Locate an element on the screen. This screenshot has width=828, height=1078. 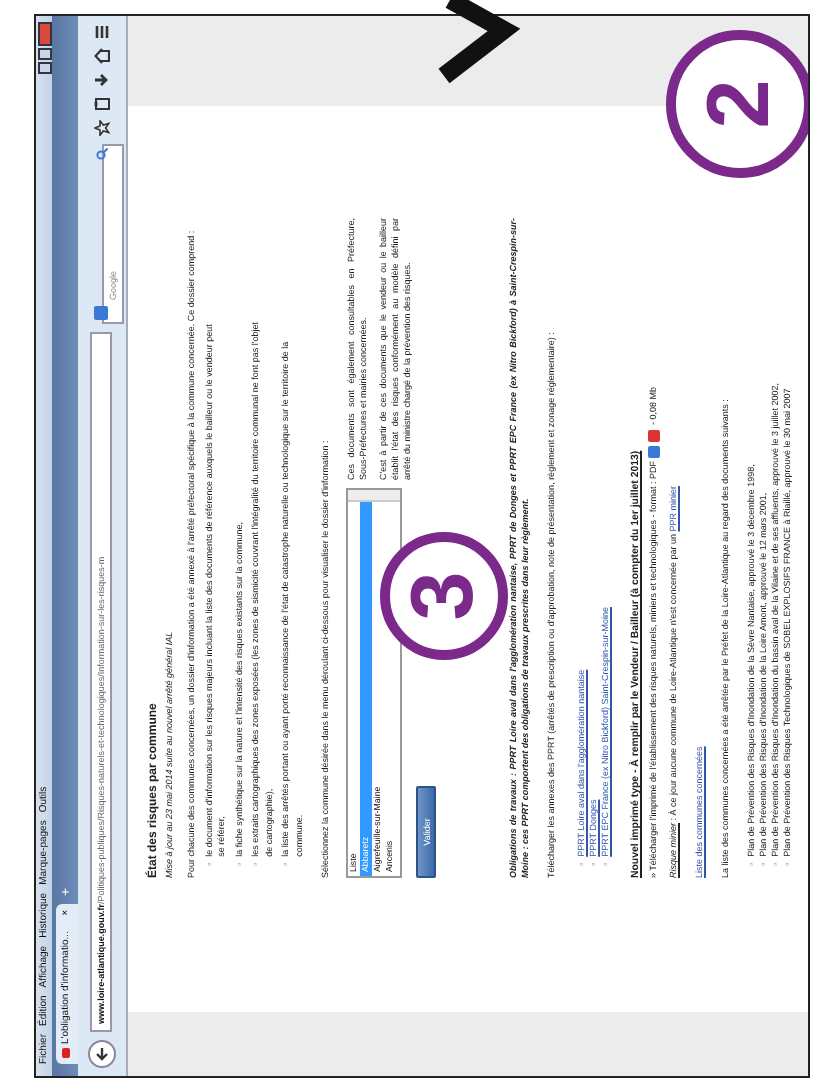
home-icon is located at coordinates (101, 56).